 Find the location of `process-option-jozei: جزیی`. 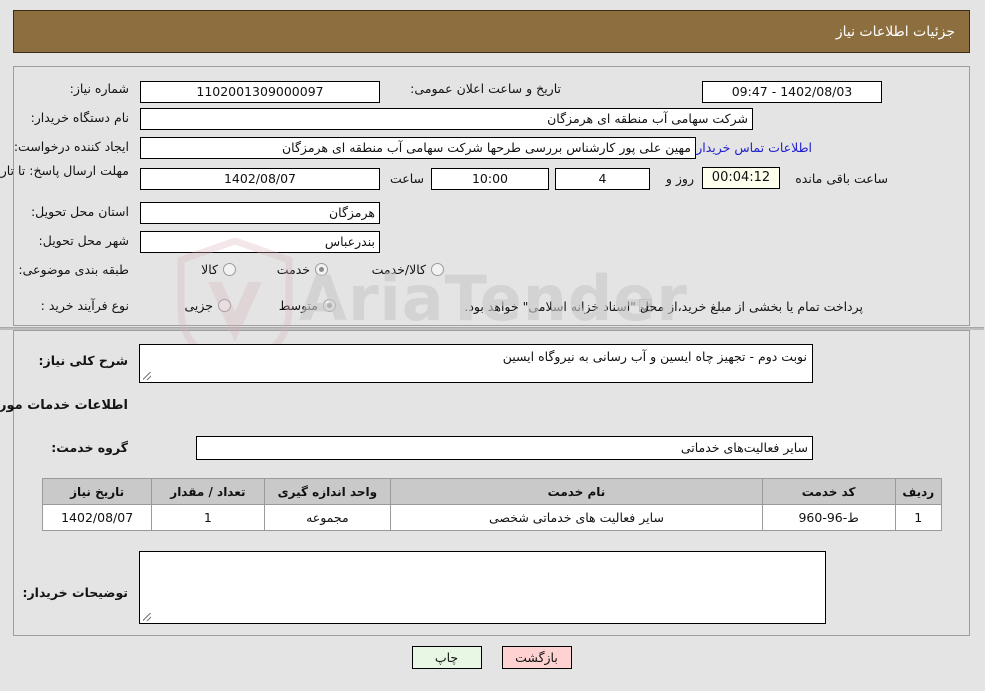

process-option-jozei: جزیی is located at coordinates (208, 305).